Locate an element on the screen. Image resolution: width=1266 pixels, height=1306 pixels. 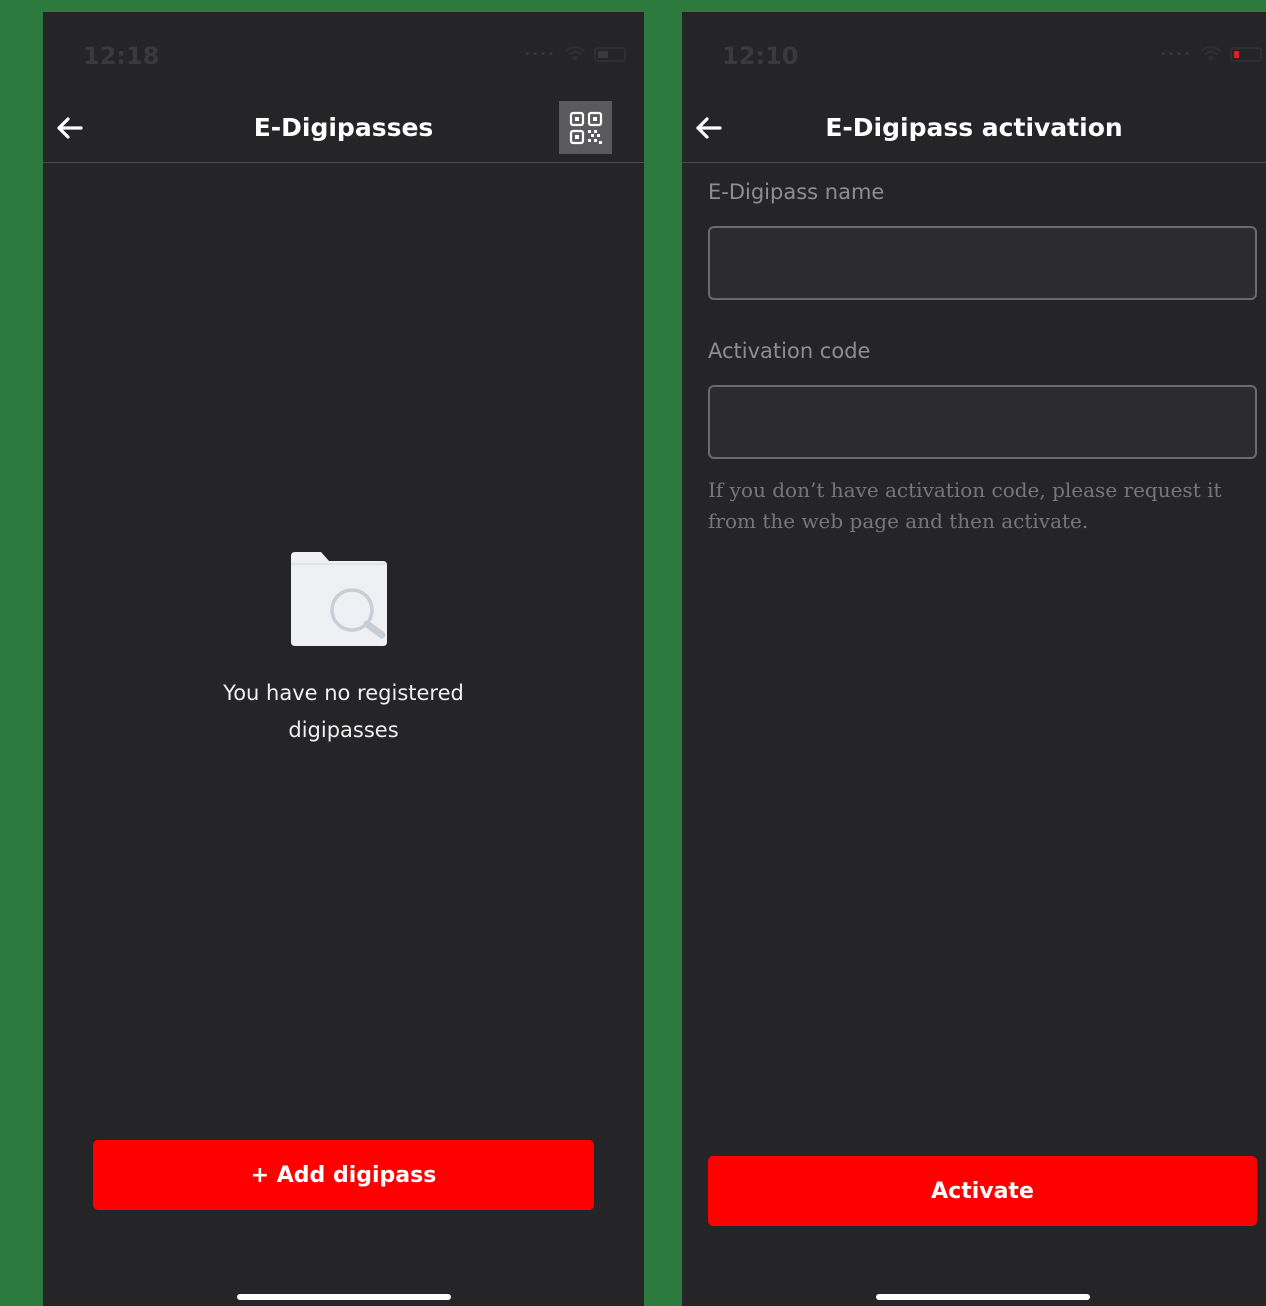
status-bar: 12:18 •••• is located at coordinates (343, 52).